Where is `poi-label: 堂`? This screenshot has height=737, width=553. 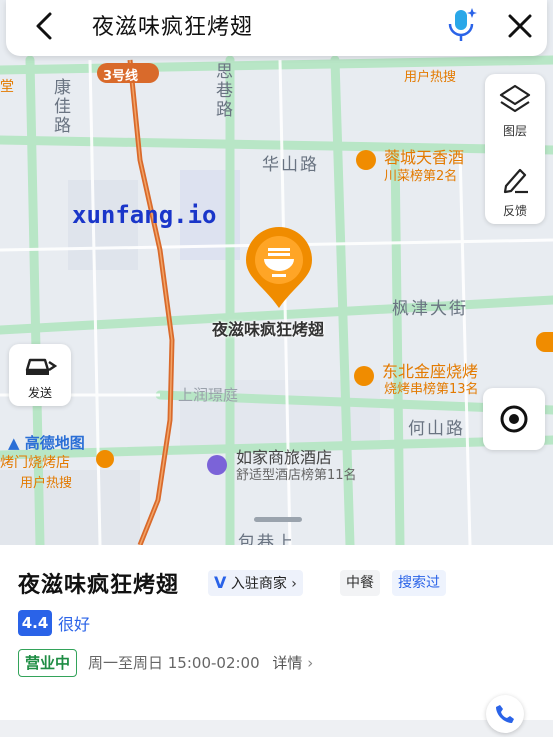
poi-label: 堂 is located at coordinates (7, 87).